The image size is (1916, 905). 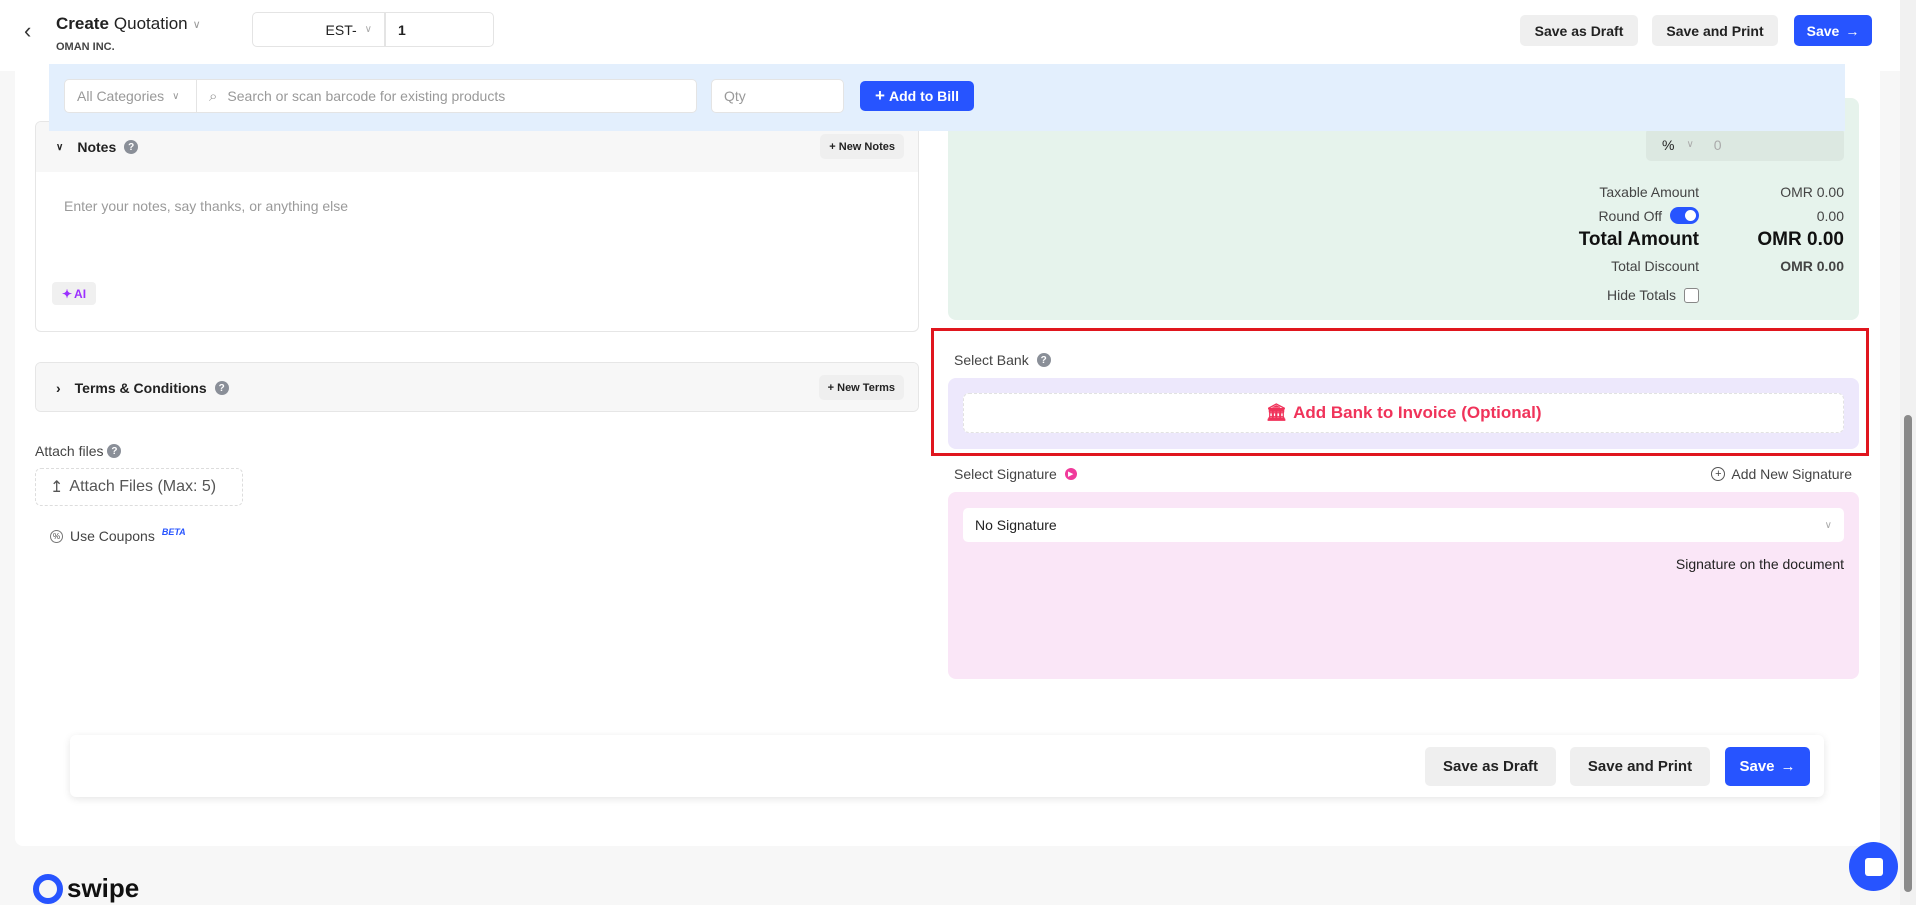 What do you see at coordinates (1823, 30) in the screenshot?
I see `save-label: Save` at bounding box center [1823, 30].